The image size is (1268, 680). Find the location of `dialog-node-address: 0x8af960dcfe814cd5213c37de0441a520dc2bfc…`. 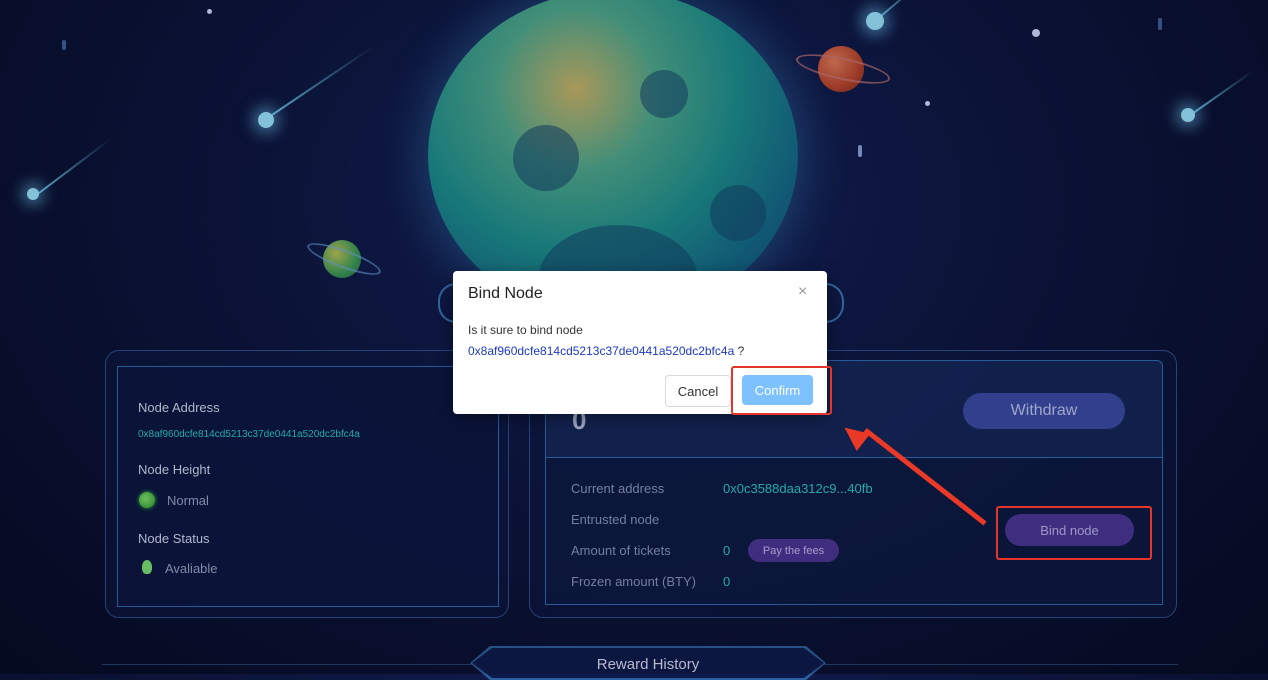

dialog-node-address: 0x8af960dcfe814cd5213c37de0441a520dc2bfc… is located at coordinates (601, 351).